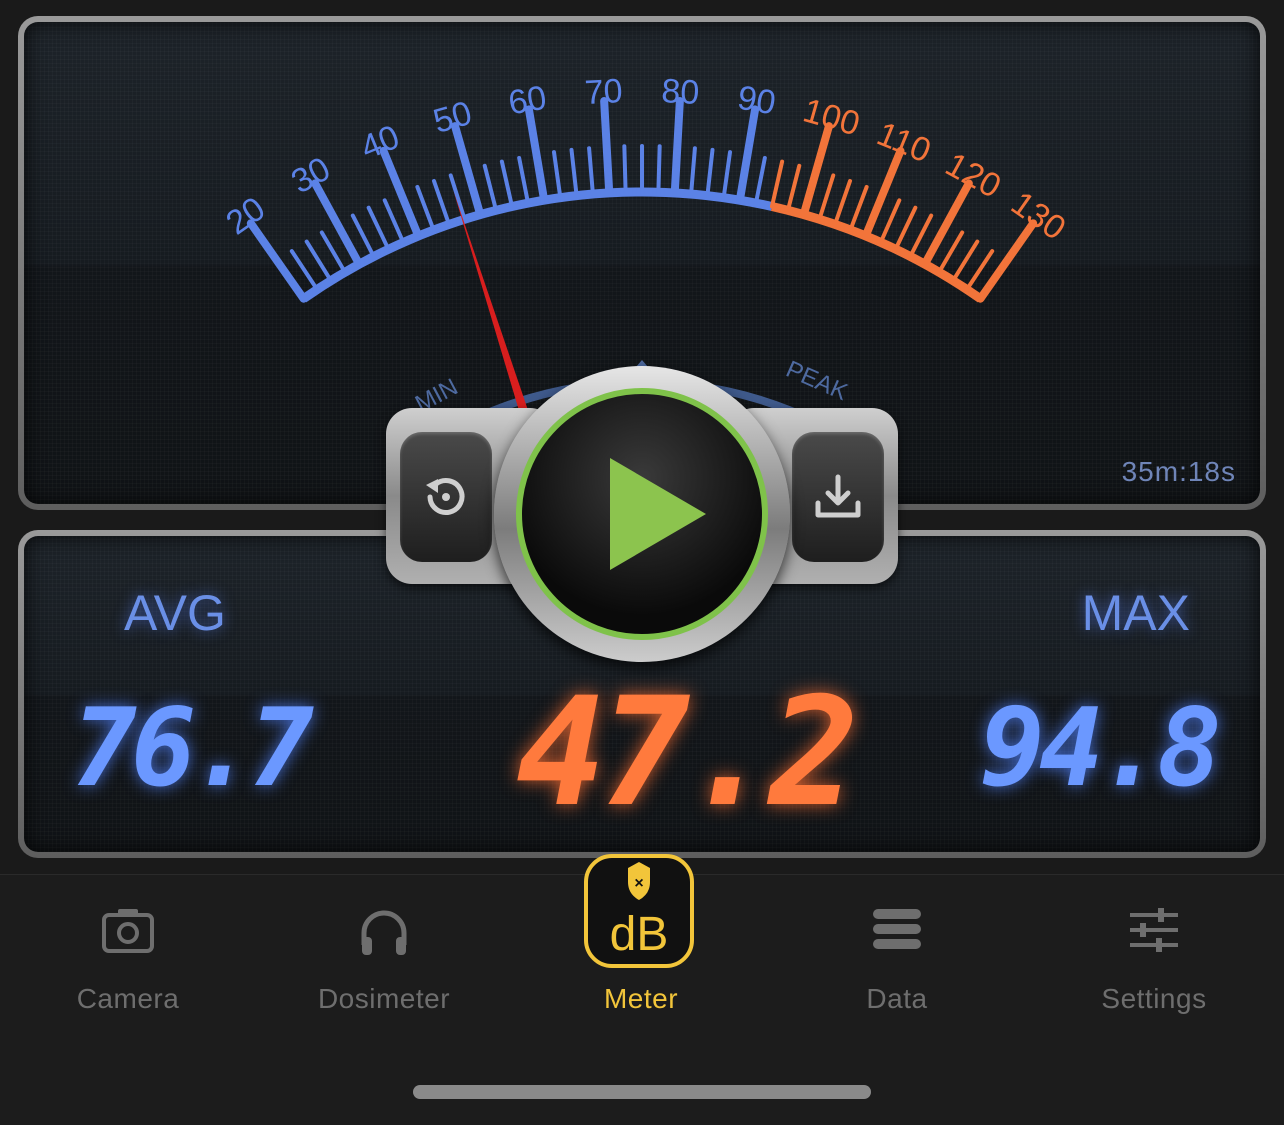 This screenshot has height=1125, width=1284. I want to click on max-label: MAX, so click(1135, 613).